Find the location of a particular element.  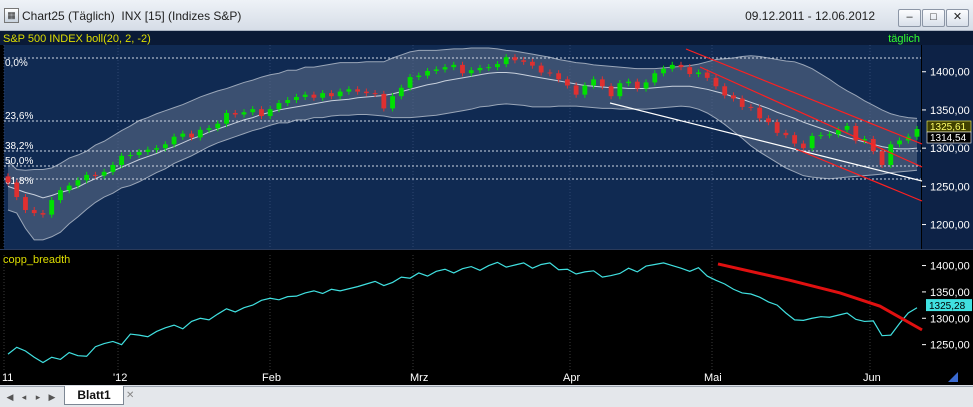

close-tab-icon: ✕ is located at coordinates (130, 395).